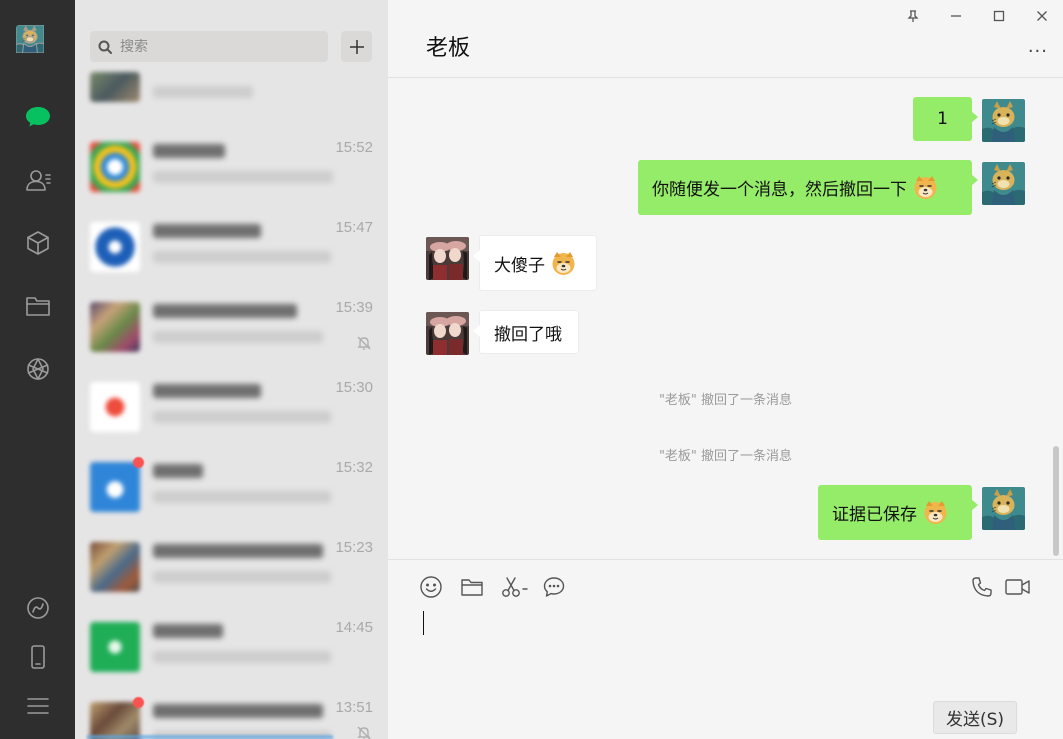 This screenshot has width=1063, height=739. I want to click on sidebar-rail, so click(37, 369).